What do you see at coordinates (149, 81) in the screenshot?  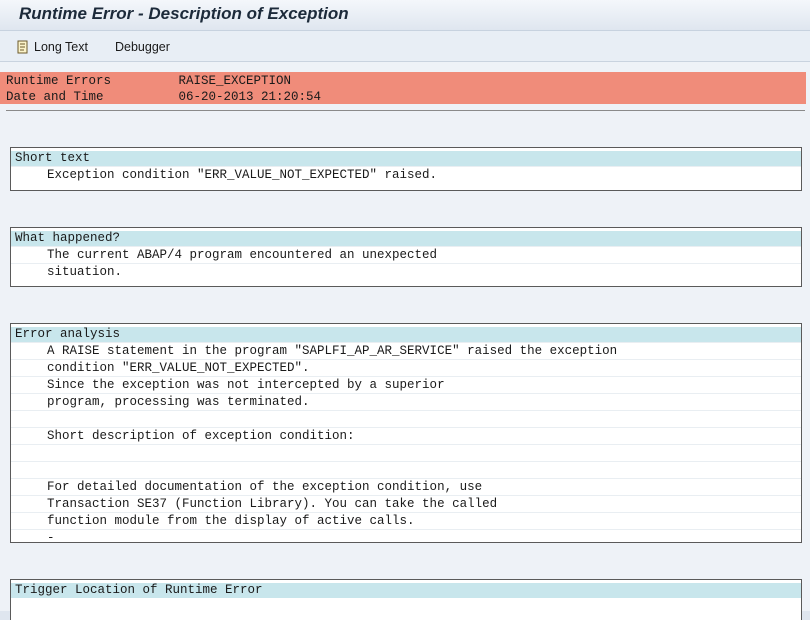 I see `runtime-errors-line: Runtime Errors RAISE_EXCEPTION` at bounding box center [149, 81].